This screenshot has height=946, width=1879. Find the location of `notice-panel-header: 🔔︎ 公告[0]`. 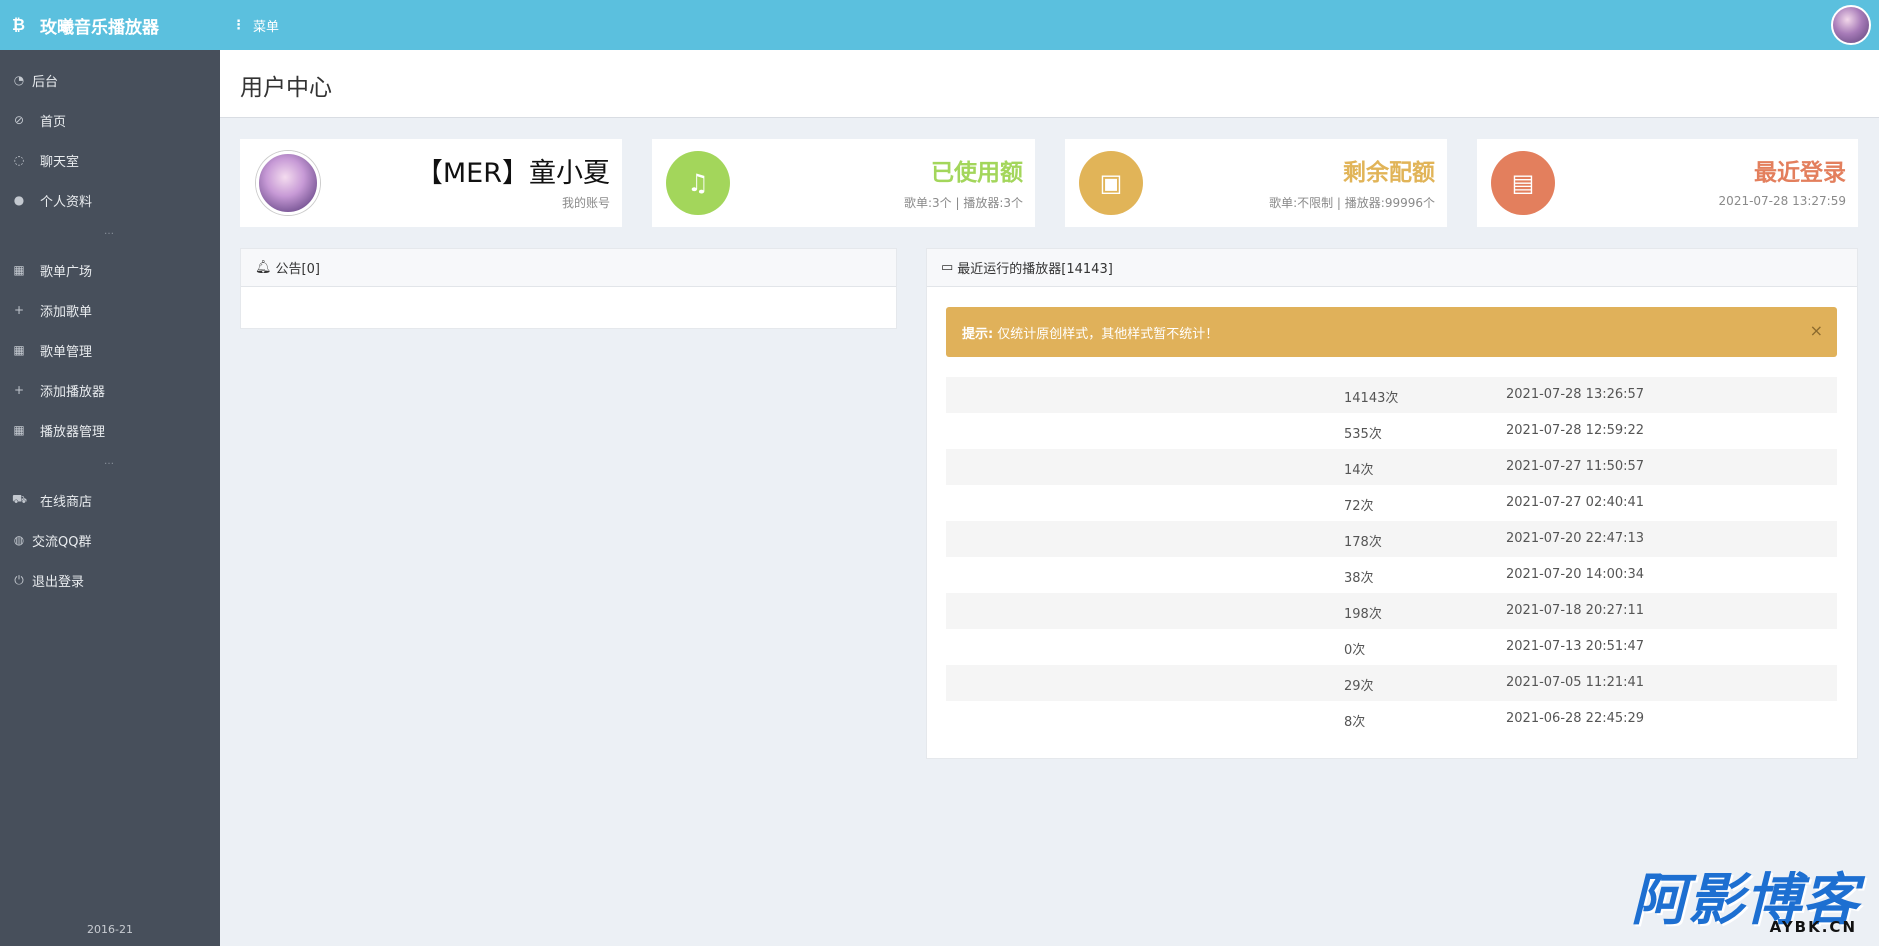

notice-panel-header: 🔔︎ 公告[0] is located at coordinates (568, 268).